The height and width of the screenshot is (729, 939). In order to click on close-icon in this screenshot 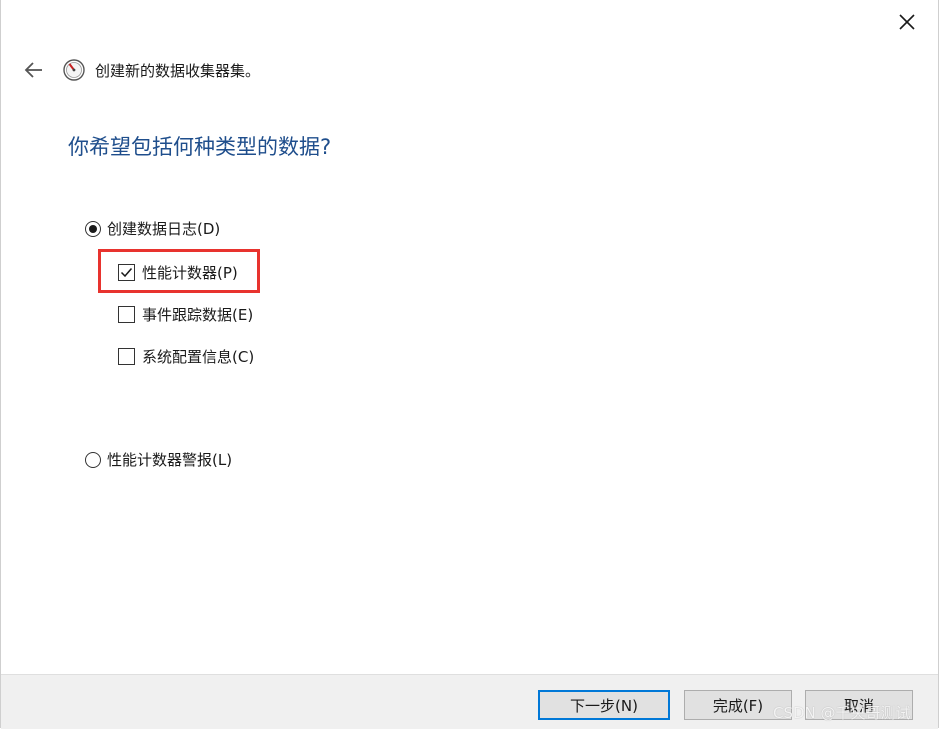, I will do `click(907, 22)`.